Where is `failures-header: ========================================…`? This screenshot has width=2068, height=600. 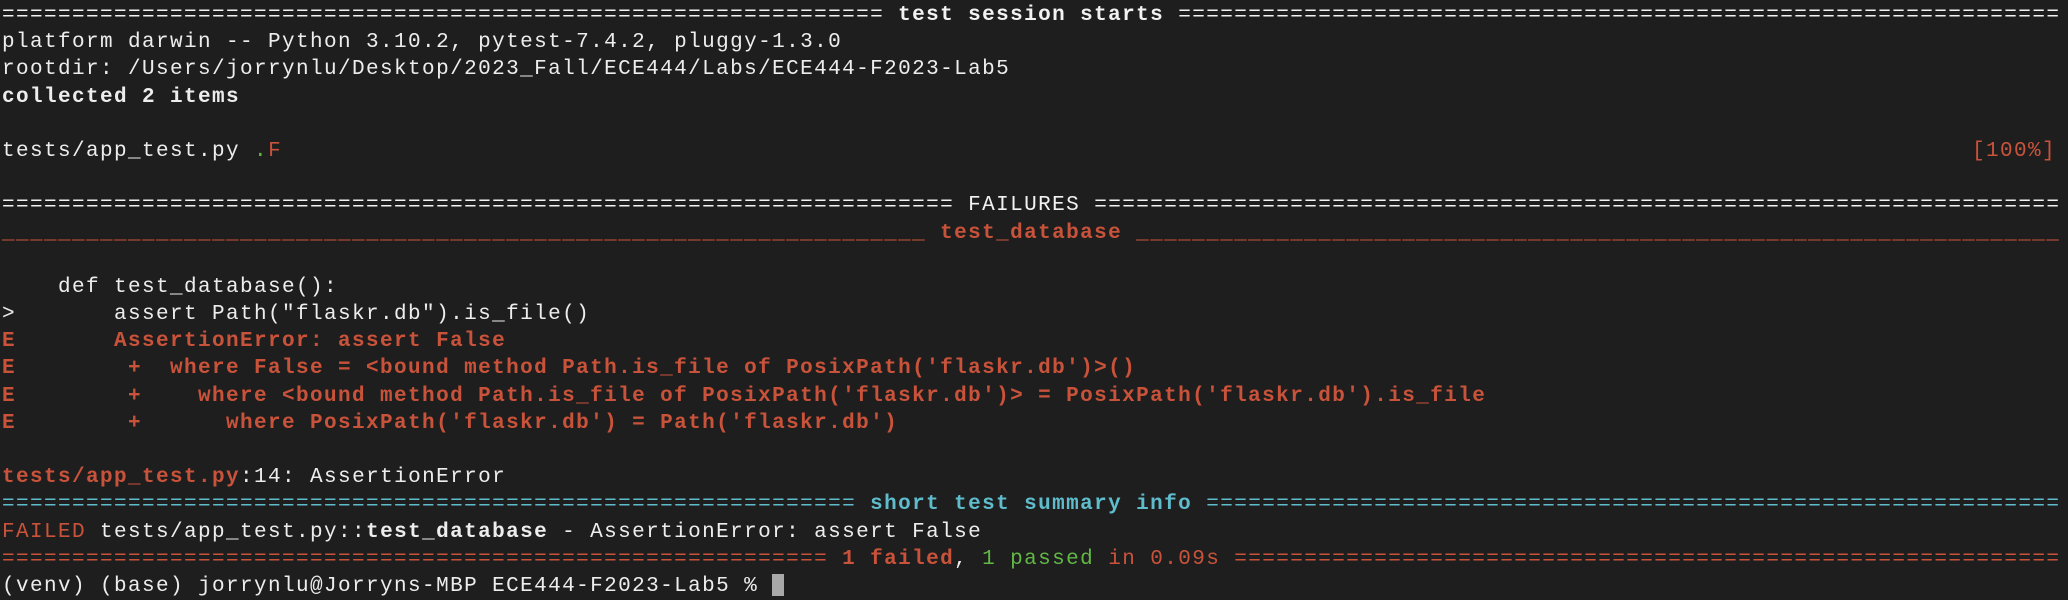
failures-header: ========================================… is located at coordinates (1031, 206).